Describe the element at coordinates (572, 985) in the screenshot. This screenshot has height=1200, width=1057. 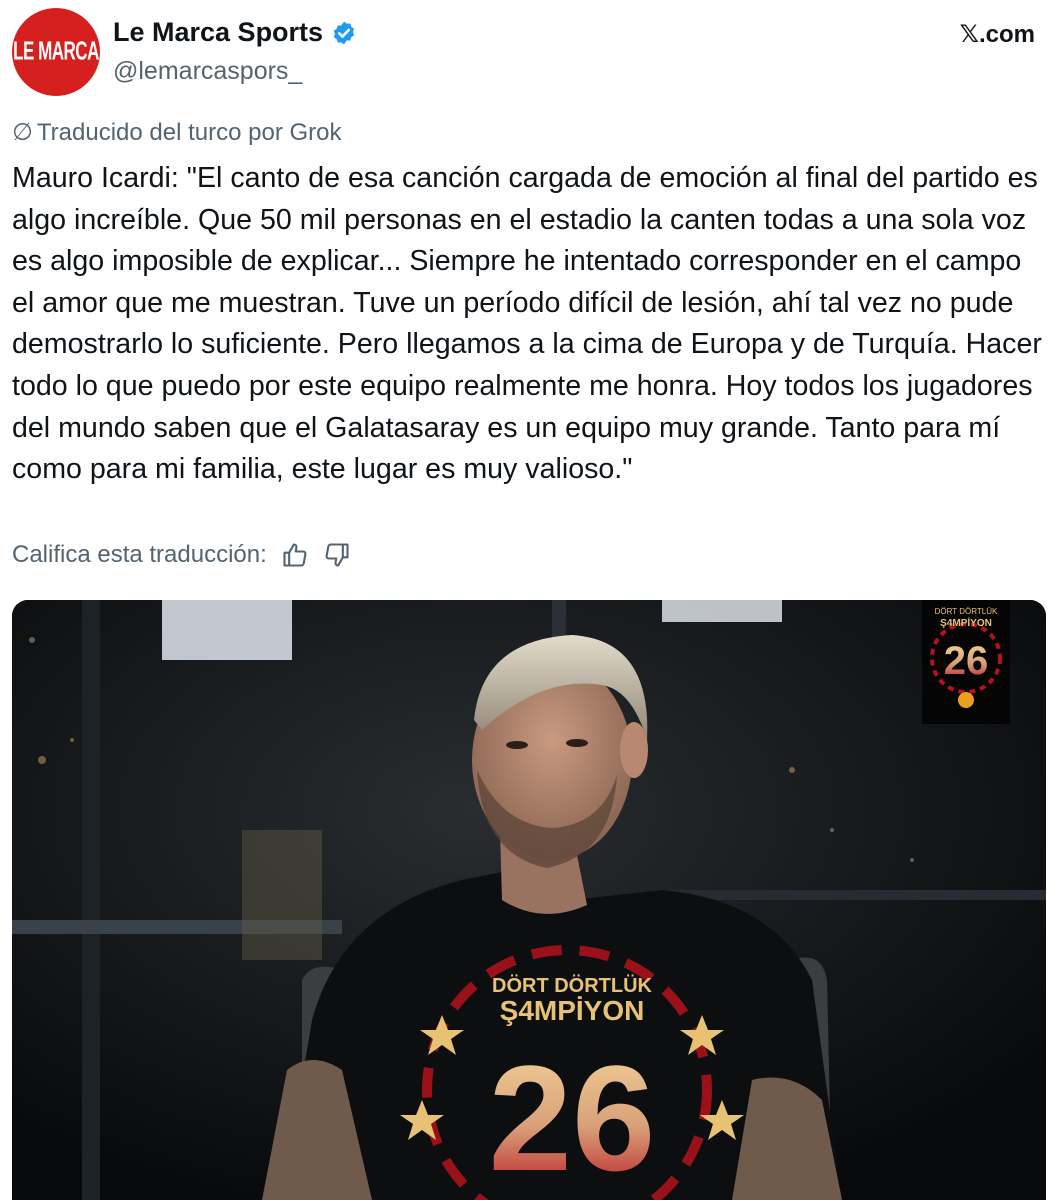
I see `shirt-line1: DÖRT DÖRTLÜK` at that location.